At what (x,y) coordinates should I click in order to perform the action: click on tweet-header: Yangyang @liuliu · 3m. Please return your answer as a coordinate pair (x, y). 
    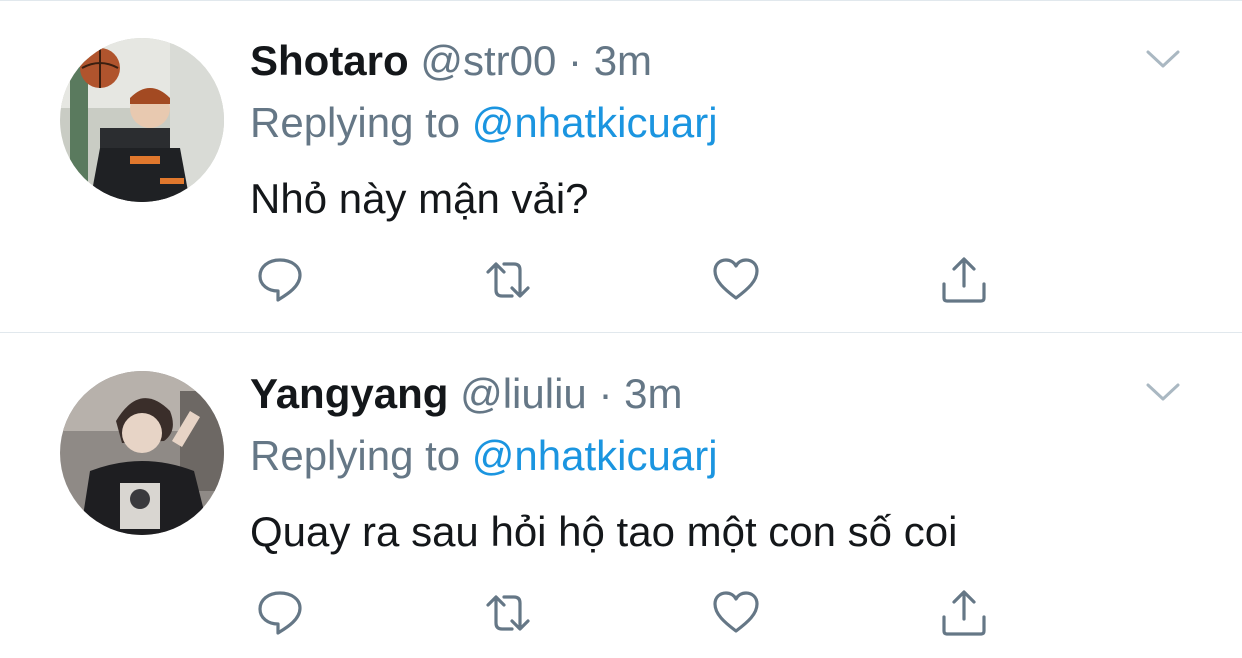
    Looking at the image, I should click on (466, 394).